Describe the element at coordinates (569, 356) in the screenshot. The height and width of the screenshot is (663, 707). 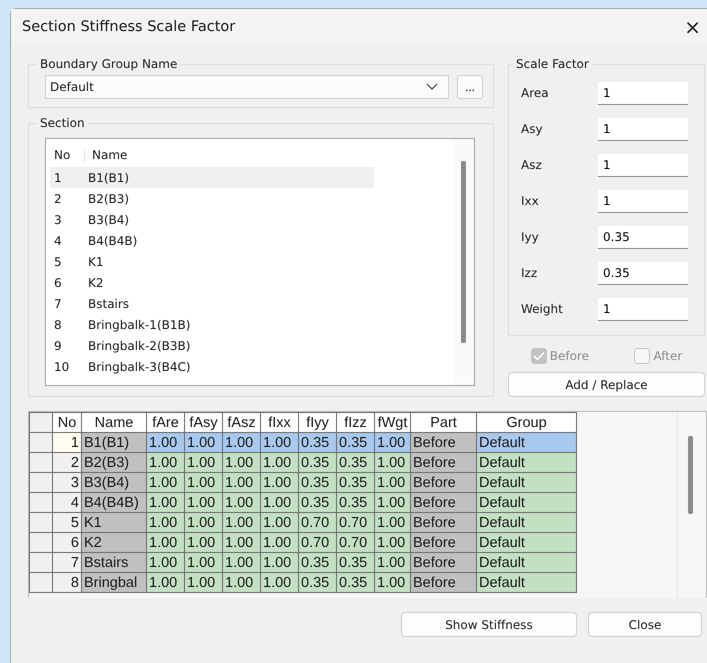
I see `checkbox-label: Before` at that location.